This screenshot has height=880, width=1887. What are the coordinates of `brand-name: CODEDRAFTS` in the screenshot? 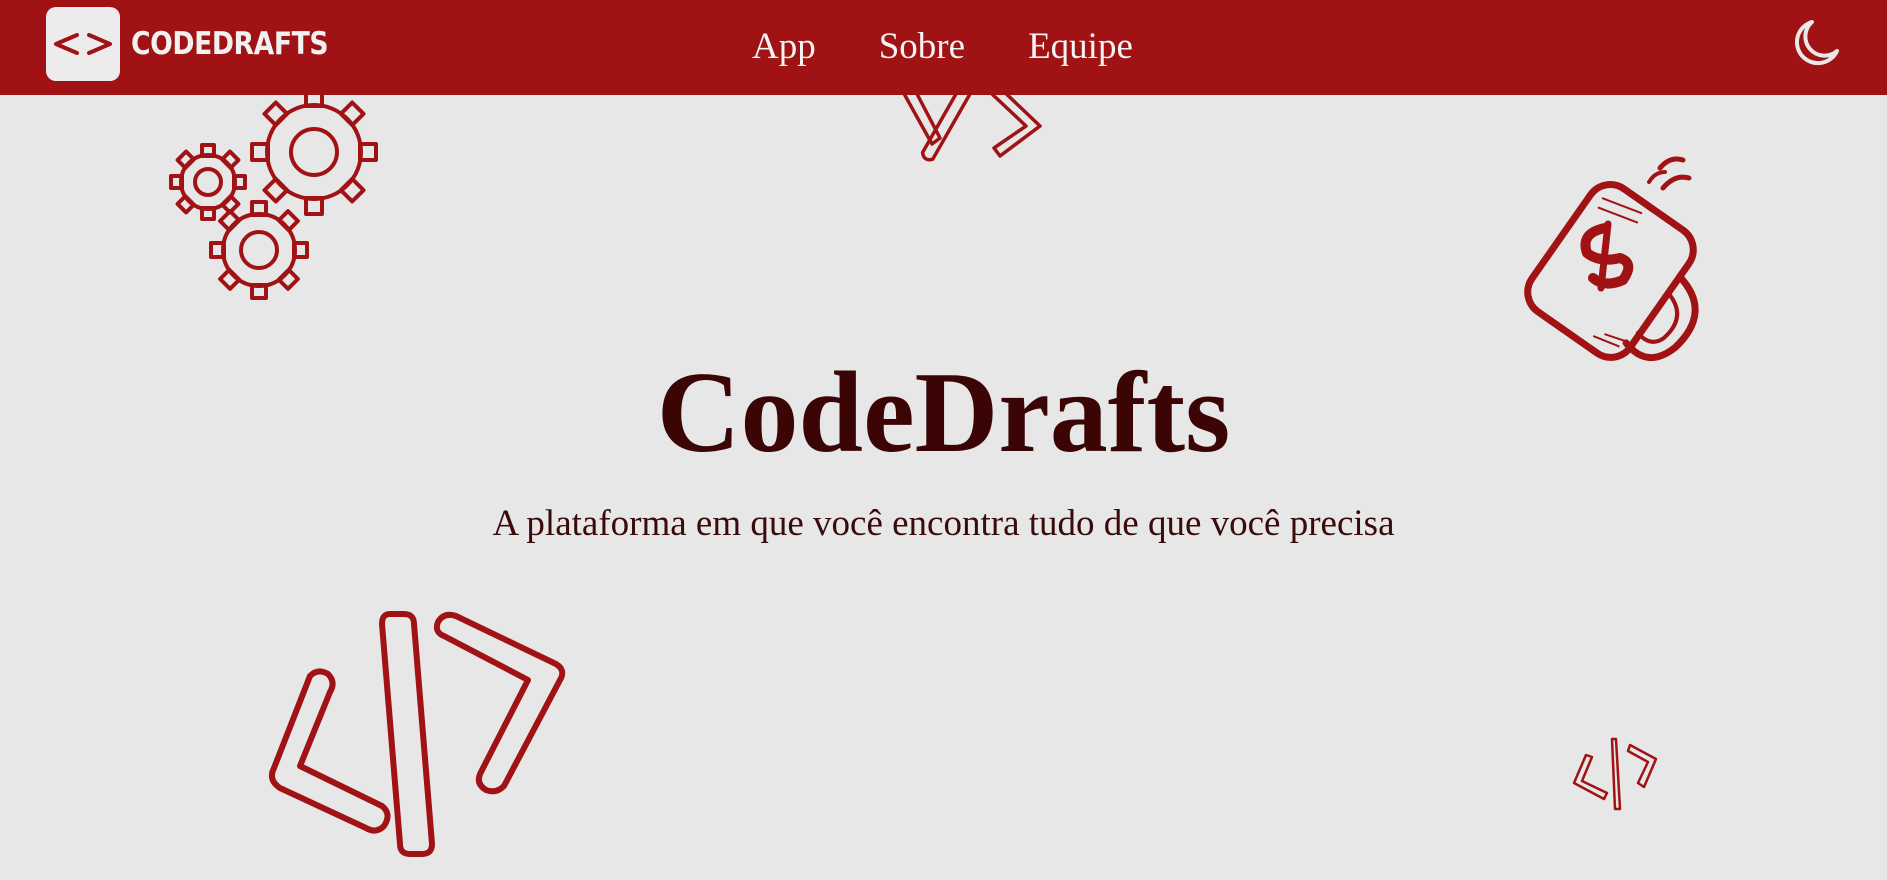 It's located at (230, 44).